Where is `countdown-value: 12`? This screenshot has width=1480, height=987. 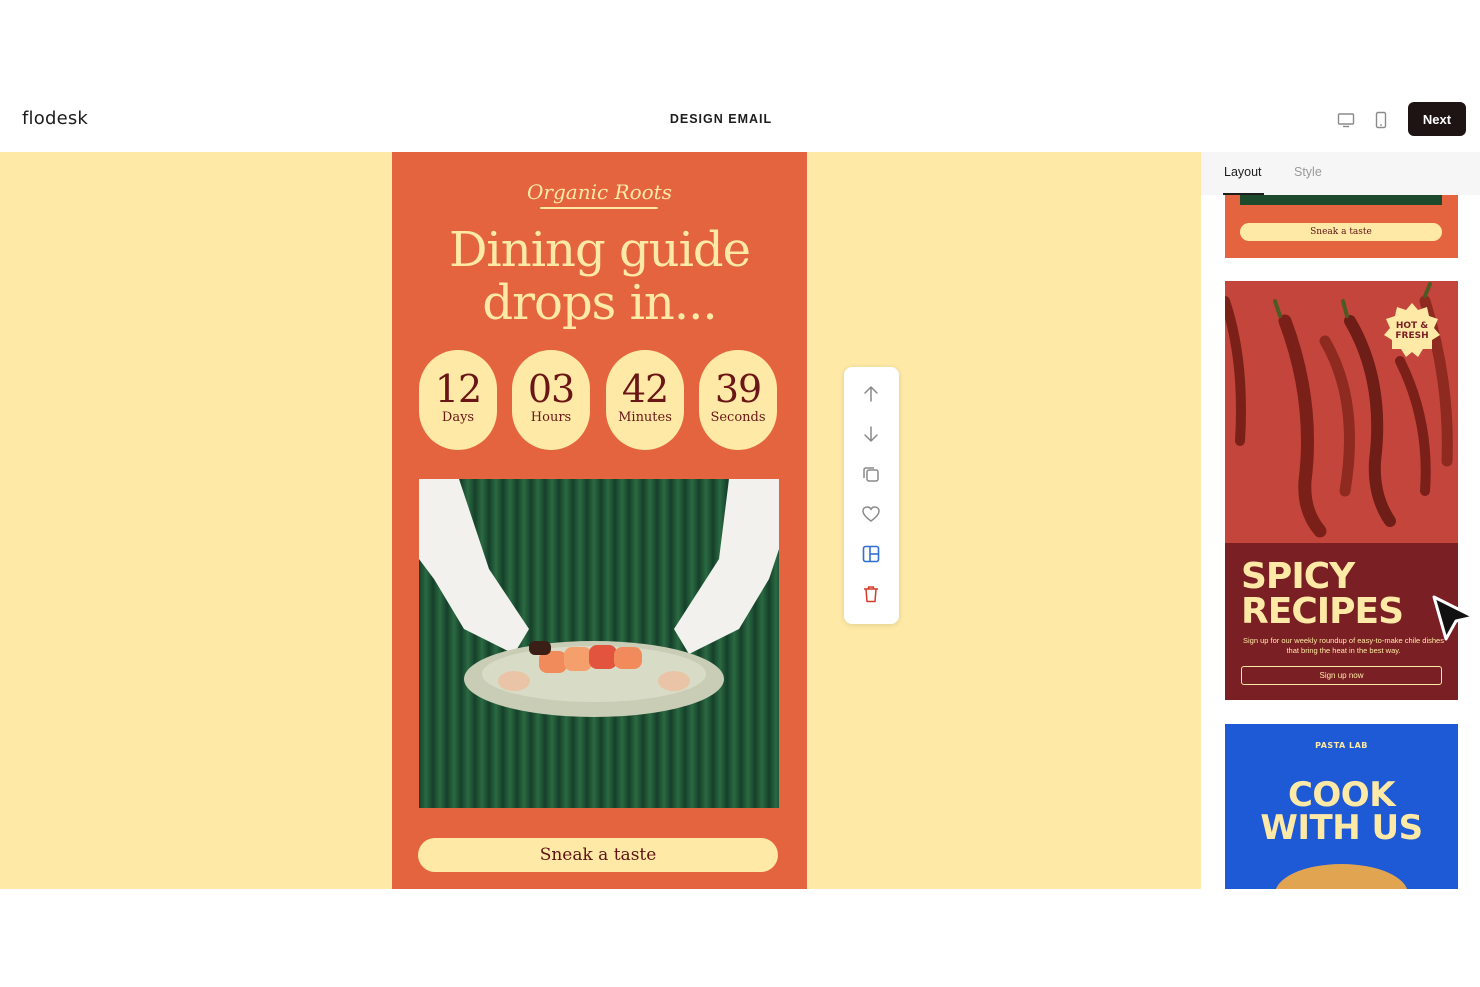 countdown-value: 12 is located at coordinates (458, 389).